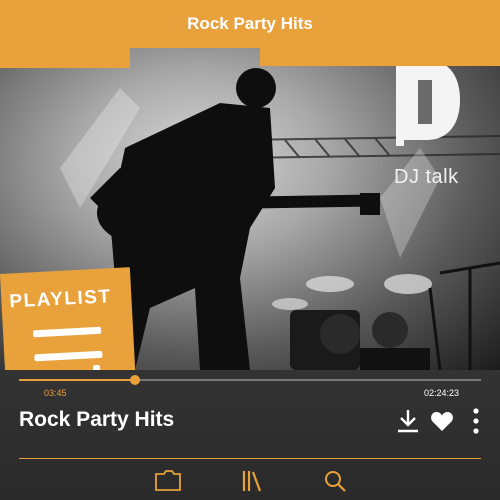 The height and width of the screenshot is (500, 500). What do you see at coordinates (250, 458) in the screenshot?
I see `divider` at bounding box center [250, 458].